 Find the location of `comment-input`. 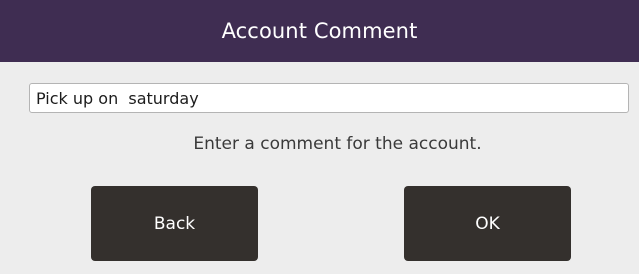

comment-input is located at coordinates (329, 98).